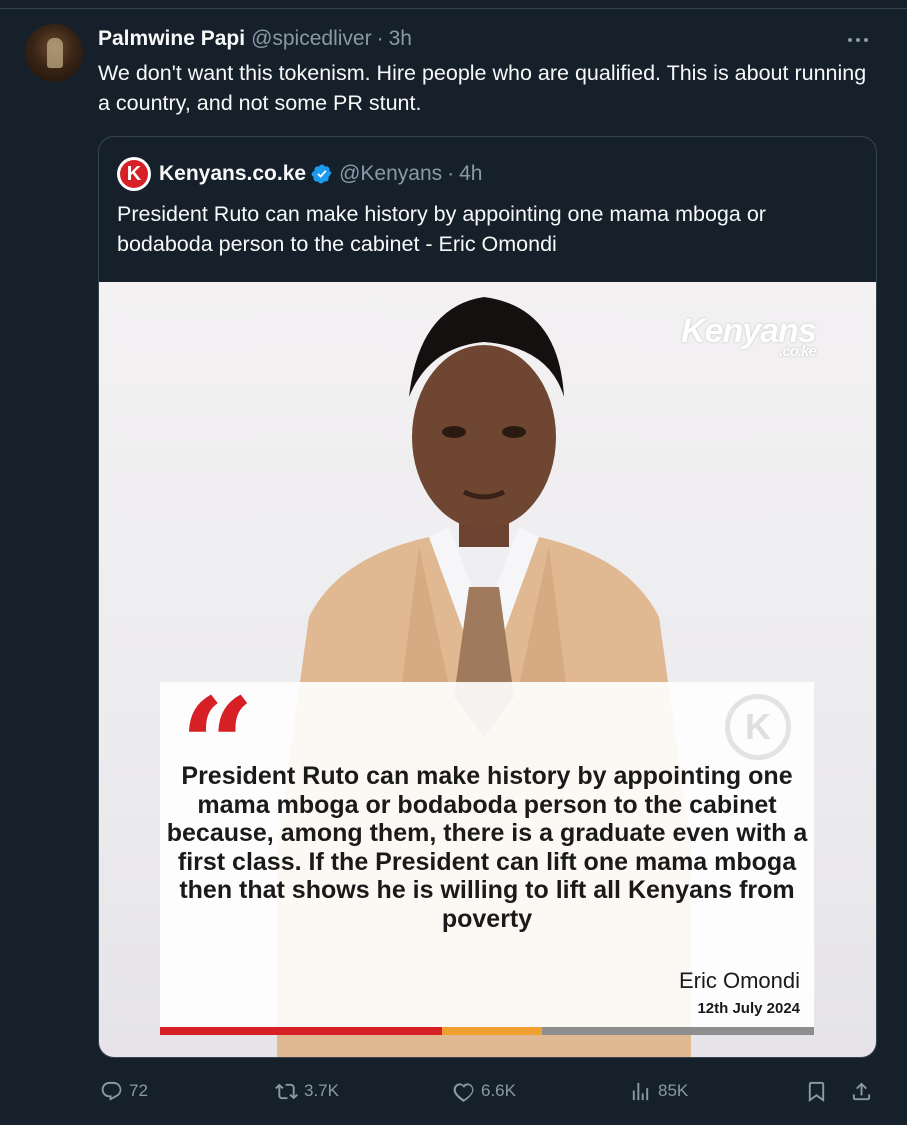  Describe the element at coordinates (749, 336) in the screenshot. I see `kenyans-watermark: Kenyans .co.ke` at that location.